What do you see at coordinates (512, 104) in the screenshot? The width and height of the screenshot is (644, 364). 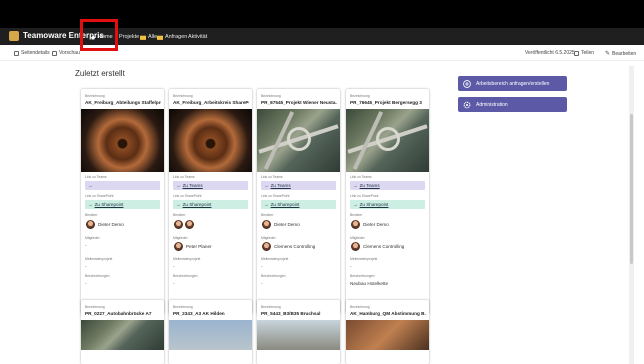 I see `administration-button: Administration` at bounding box center [512, 104].